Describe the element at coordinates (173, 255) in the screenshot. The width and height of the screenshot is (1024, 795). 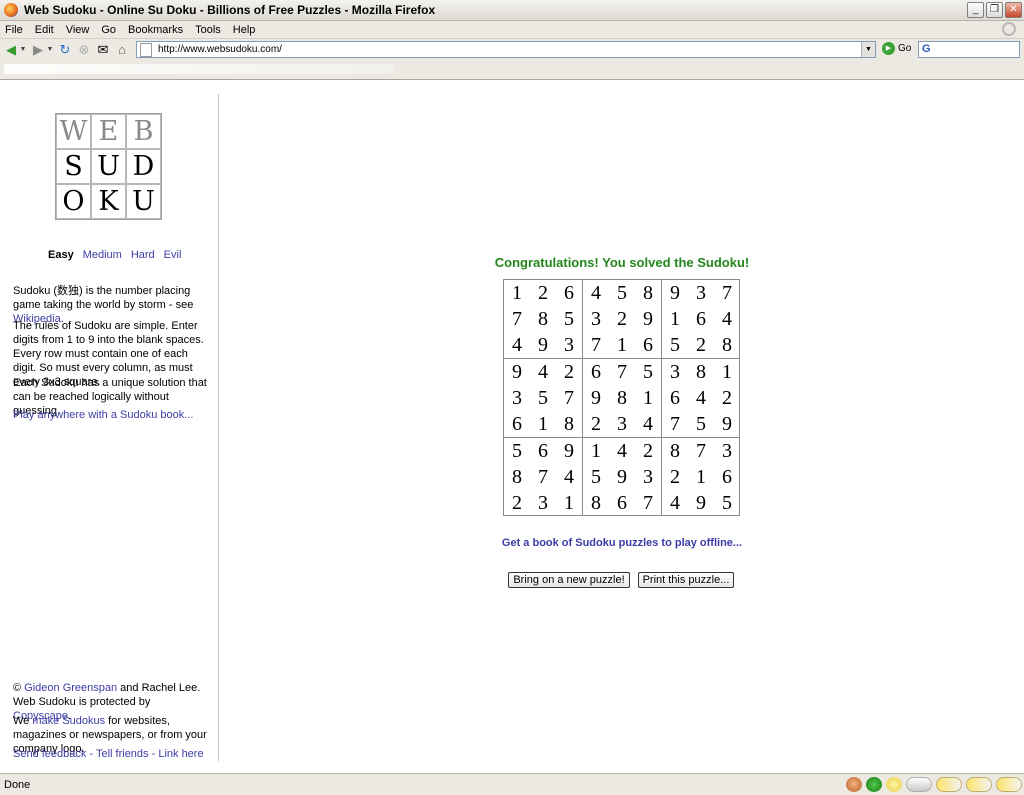
I see `level-evil-link: Evil` at that location.